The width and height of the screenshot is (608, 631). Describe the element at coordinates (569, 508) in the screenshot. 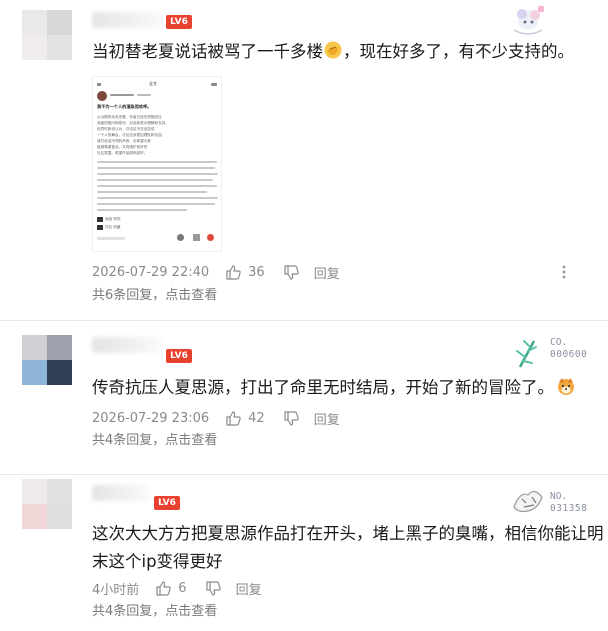

I see `fan-badge-number: 031358` at that location.